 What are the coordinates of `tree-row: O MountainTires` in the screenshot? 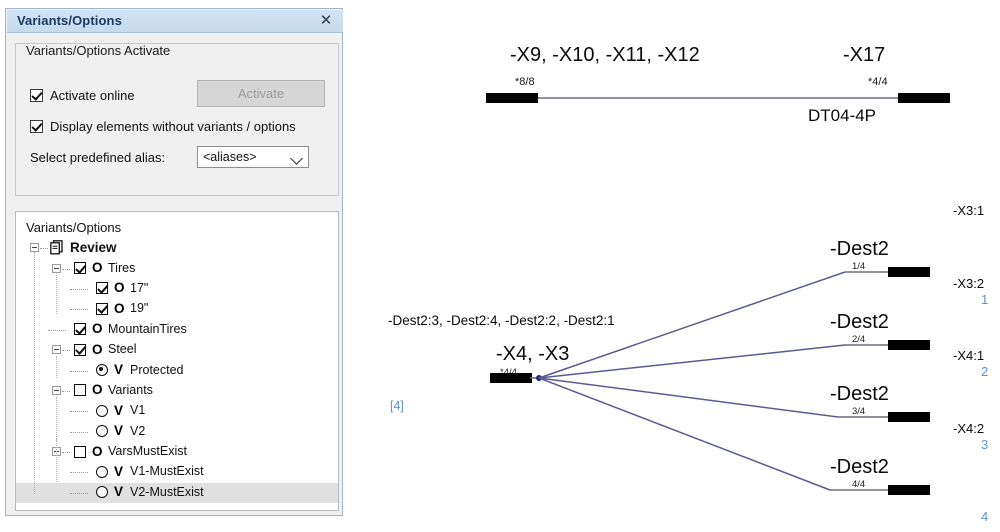 It's located at (177, 330).